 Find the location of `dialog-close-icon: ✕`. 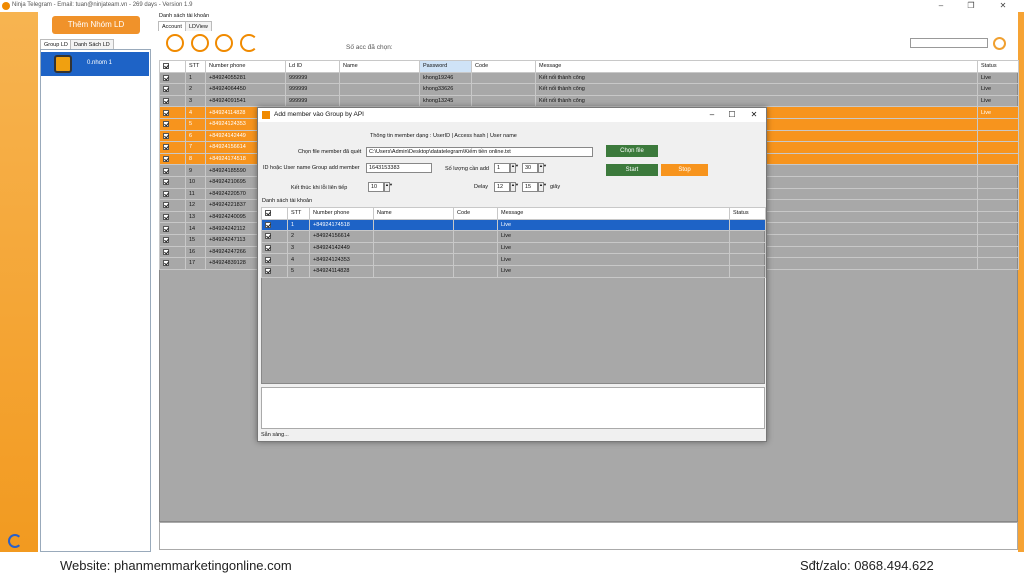

dialog-close-icon: ✕ is located at coordinates (754, 115).